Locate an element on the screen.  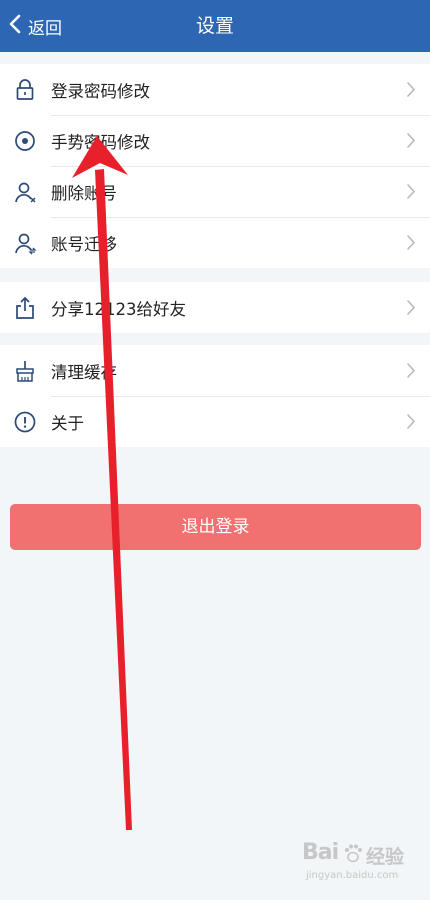
watermark: Bai 经验 jingyan.baidu.com is located at coordinates (357, 865).